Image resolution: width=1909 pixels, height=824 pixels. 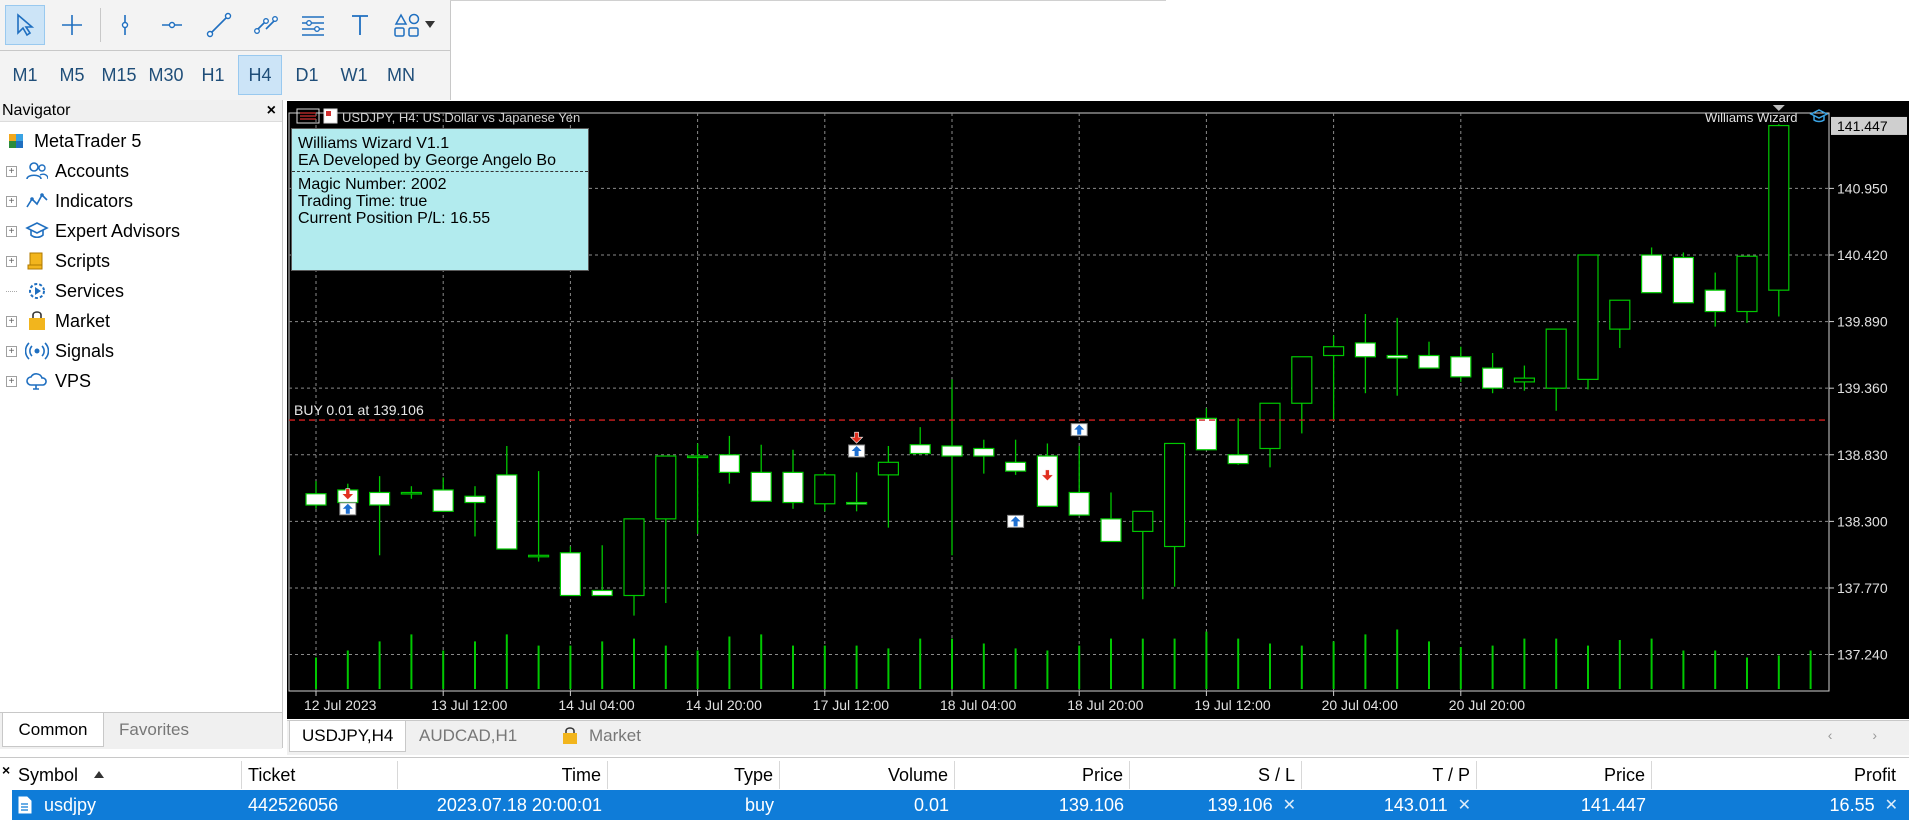 I want to click on navigator-item-label: Signals, so click(x=85, y=350).